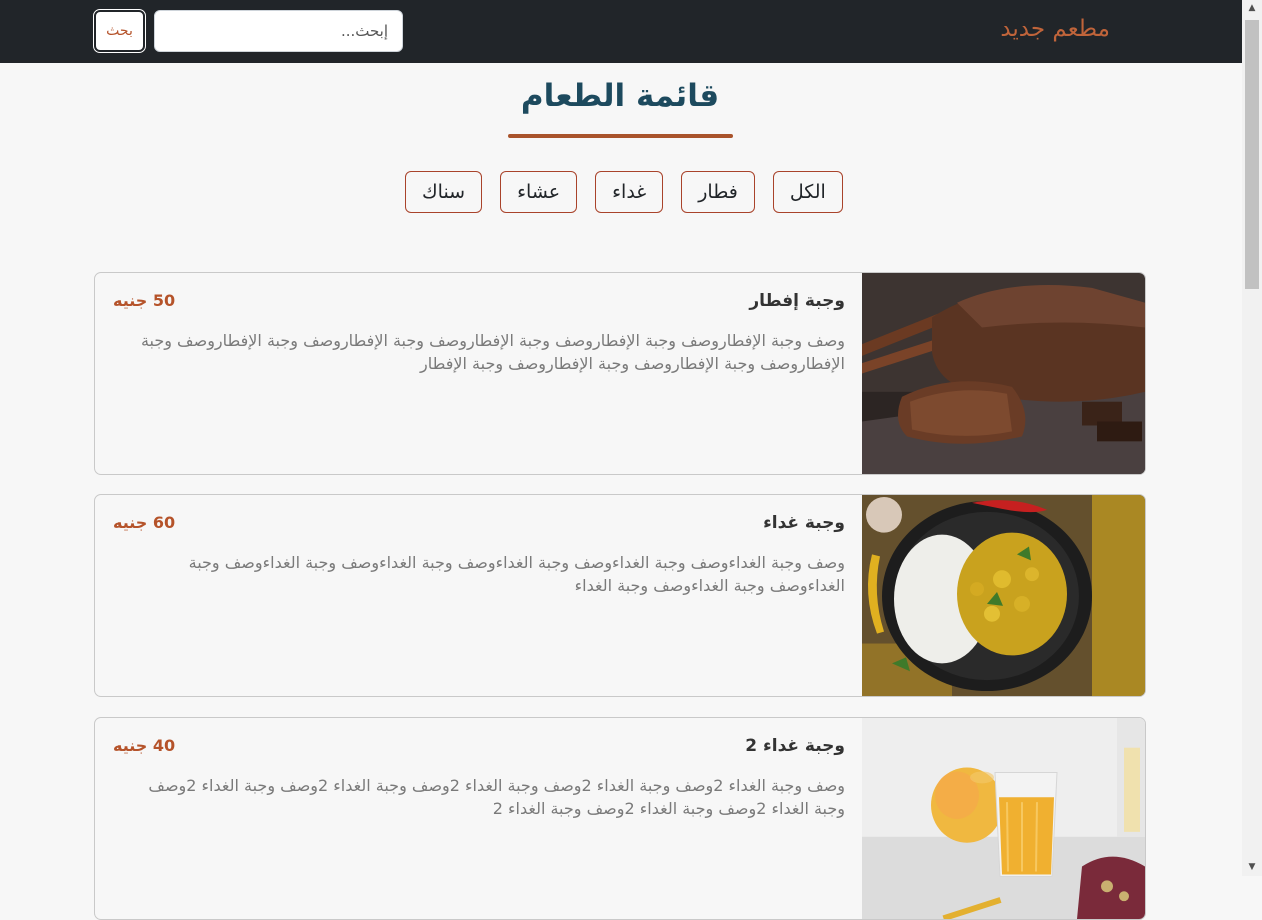 This screenshot has height=920, width=1262. I want to click on title-underline, so click(620, 136).